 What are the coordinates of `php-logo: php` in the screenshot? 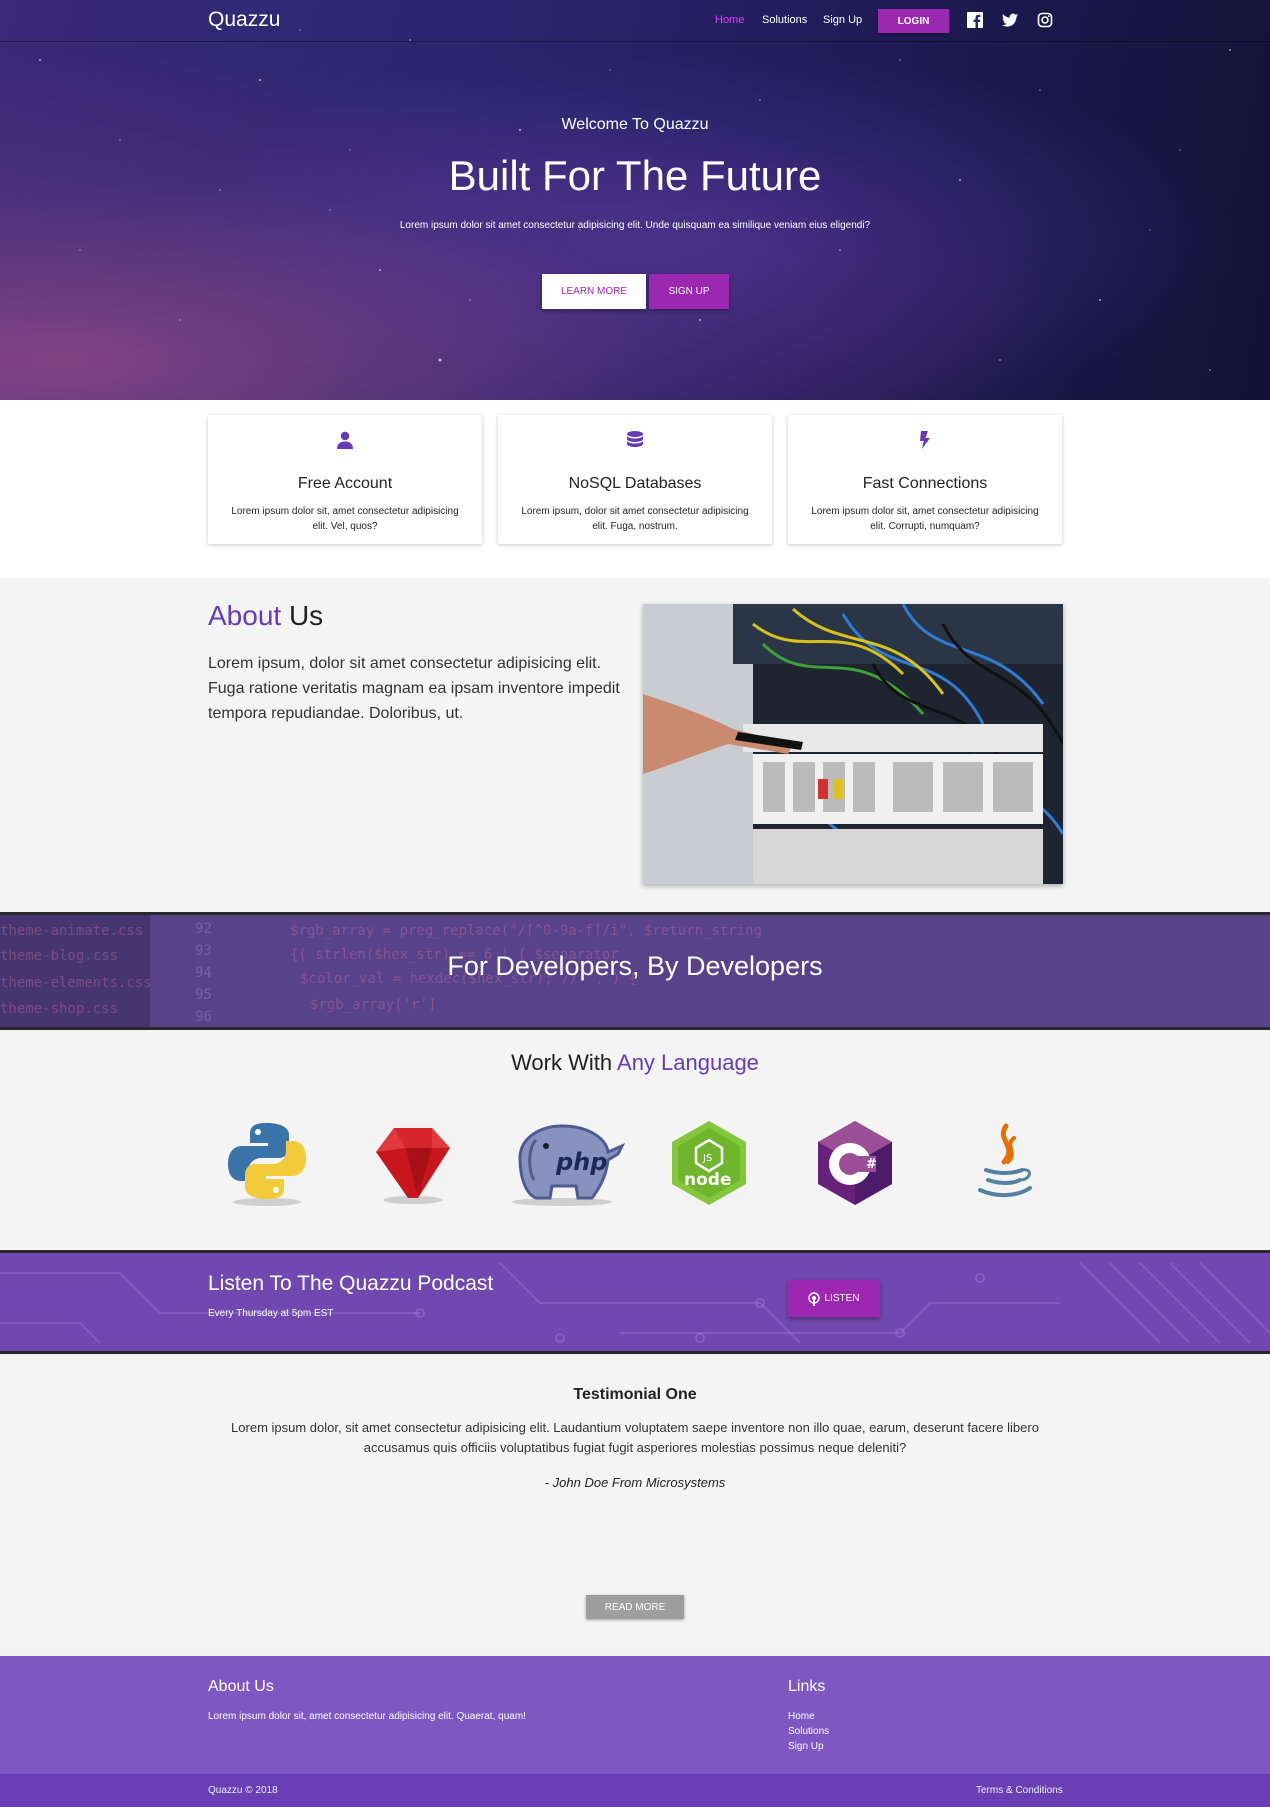 It's located at (569, 1165).